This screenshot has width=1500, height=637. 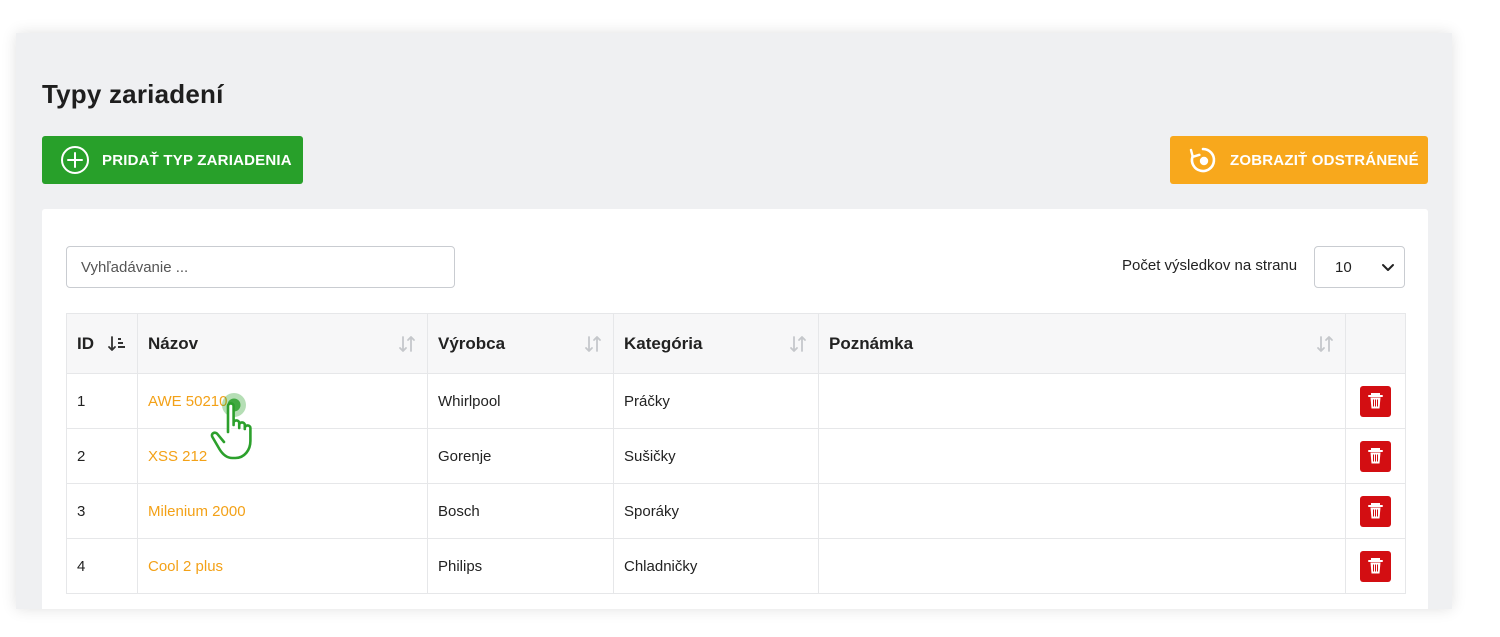 What do you see at coordinates (260, 267) in the screenshot?
I see `search-input` at bounding box center [260, 267].